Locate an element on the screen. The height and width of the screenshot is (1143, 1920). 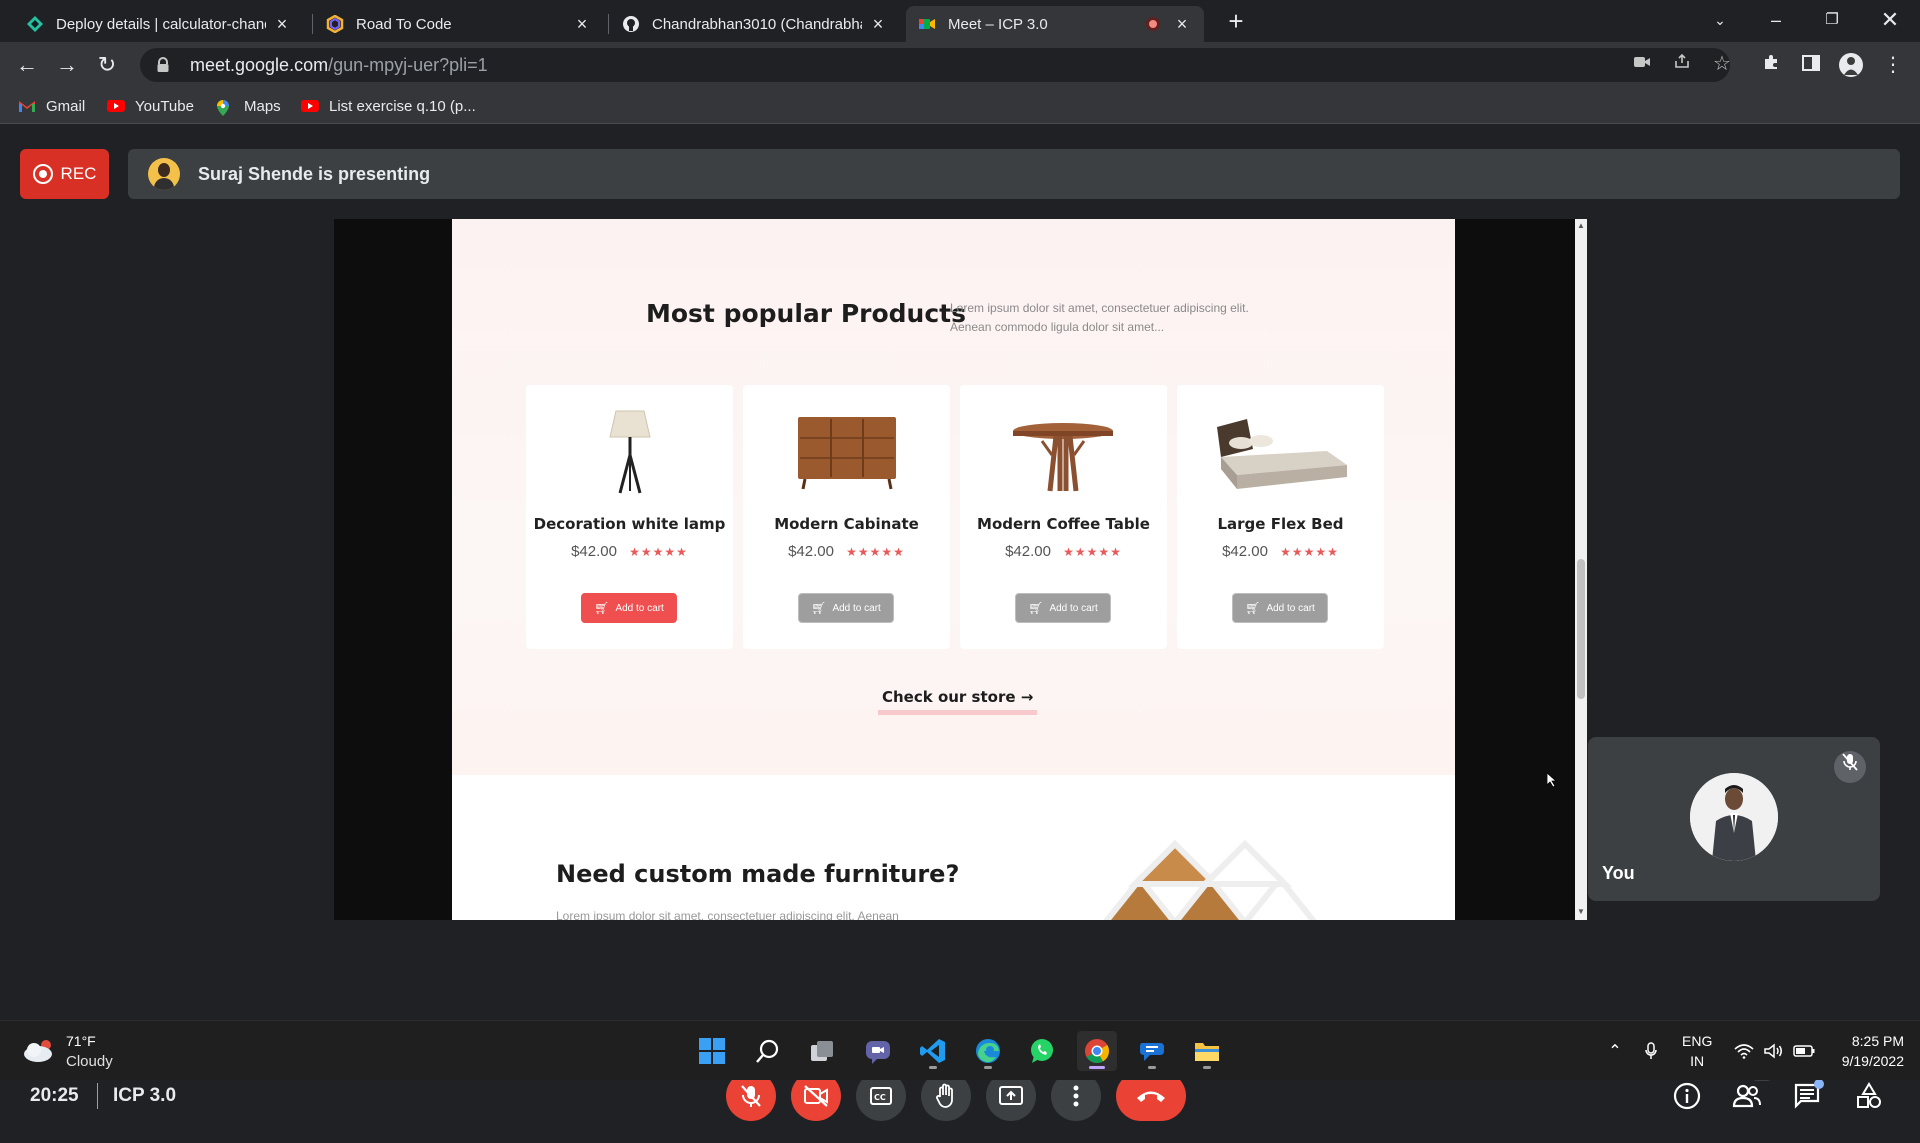
clock: 8:25 PM 9/19/2022 is located at coordinates (1866, 1051).